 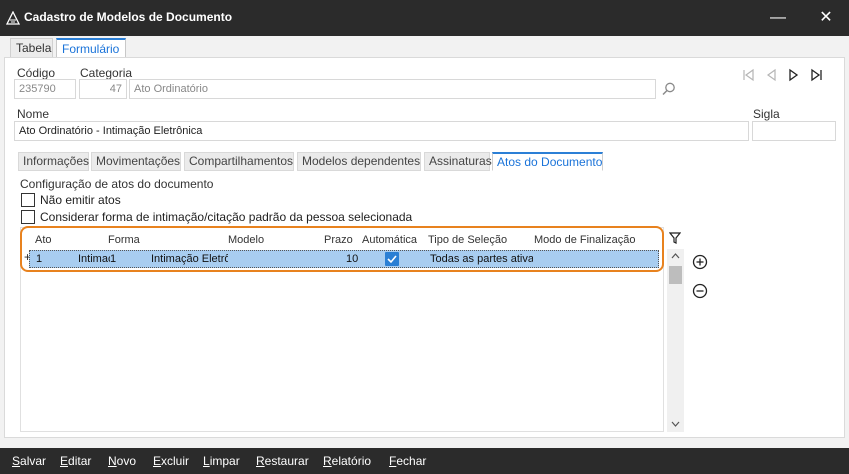 I want to click on sigla-field, so click(x=794, y=131).